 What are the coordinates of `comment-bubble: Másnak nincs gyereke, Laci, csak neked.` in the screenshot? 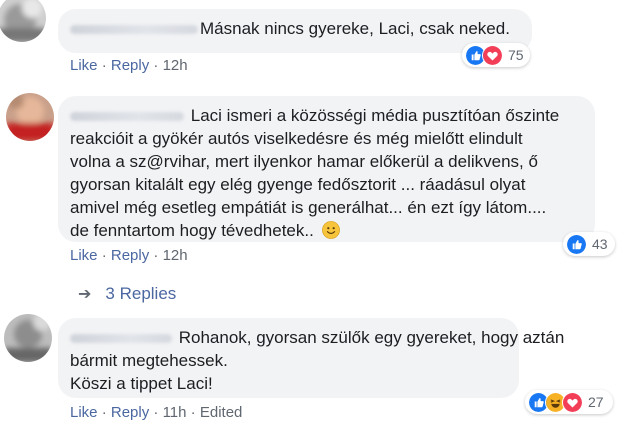 It's located at (295, 31).